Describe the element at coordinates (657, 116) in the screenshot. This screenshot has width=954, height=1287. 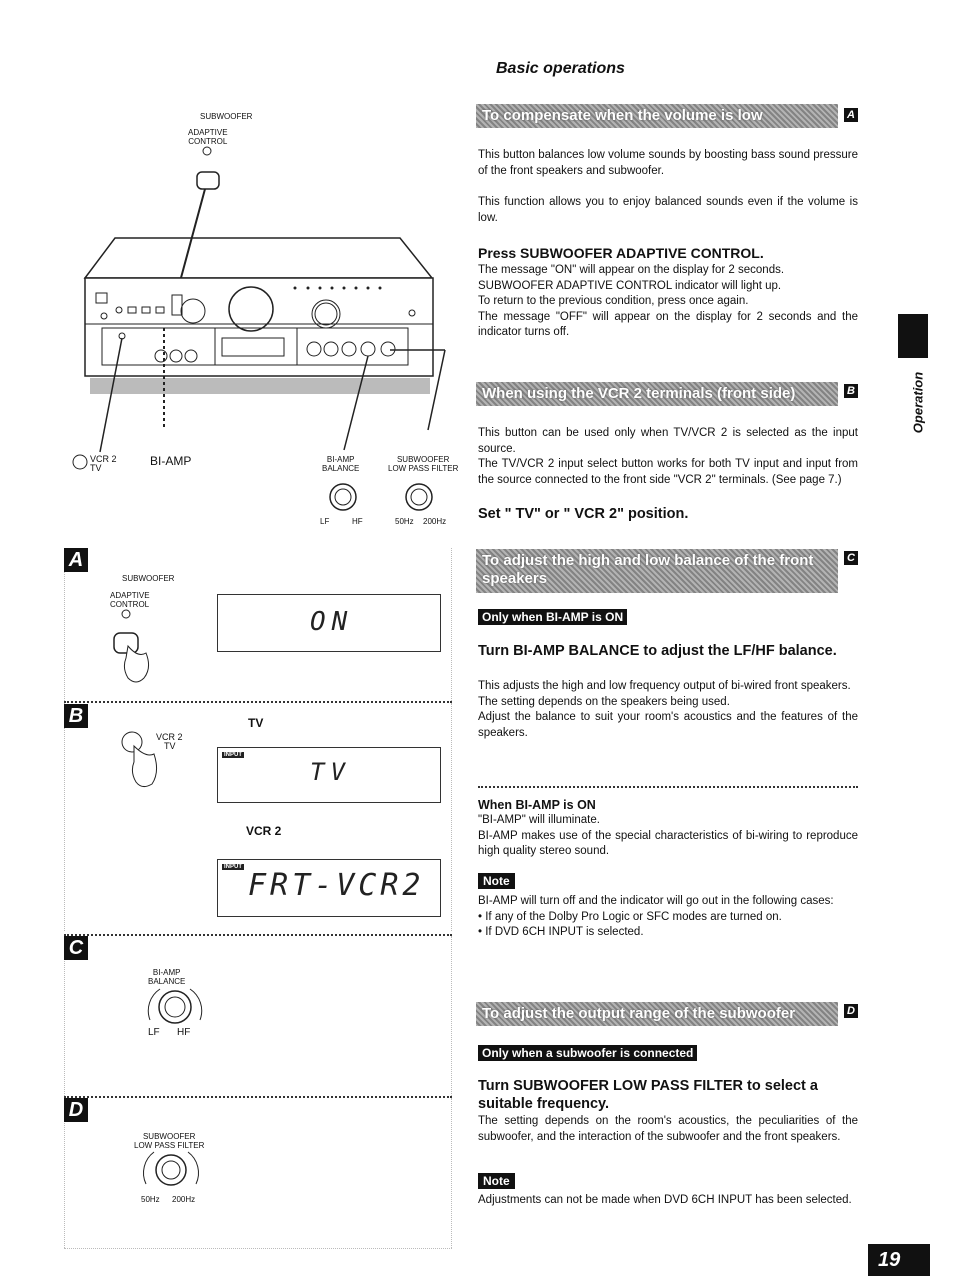
I see `banner-compensate-volume: To compensate when the volume is low` at that location.